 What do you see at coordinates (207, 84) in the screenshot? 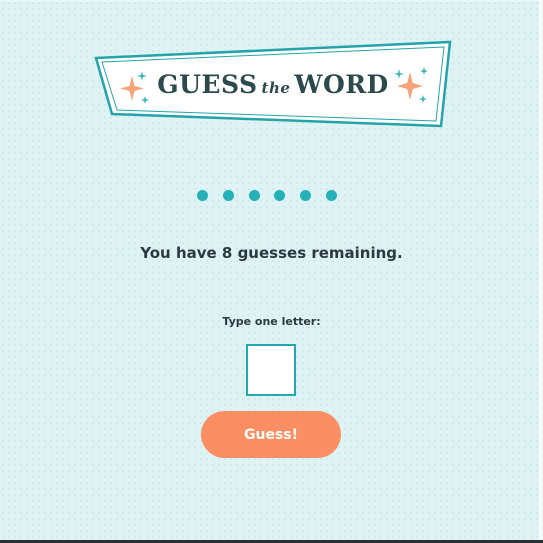
I see `logo-word-guess: GUESS` at bounding box center [207, 84].